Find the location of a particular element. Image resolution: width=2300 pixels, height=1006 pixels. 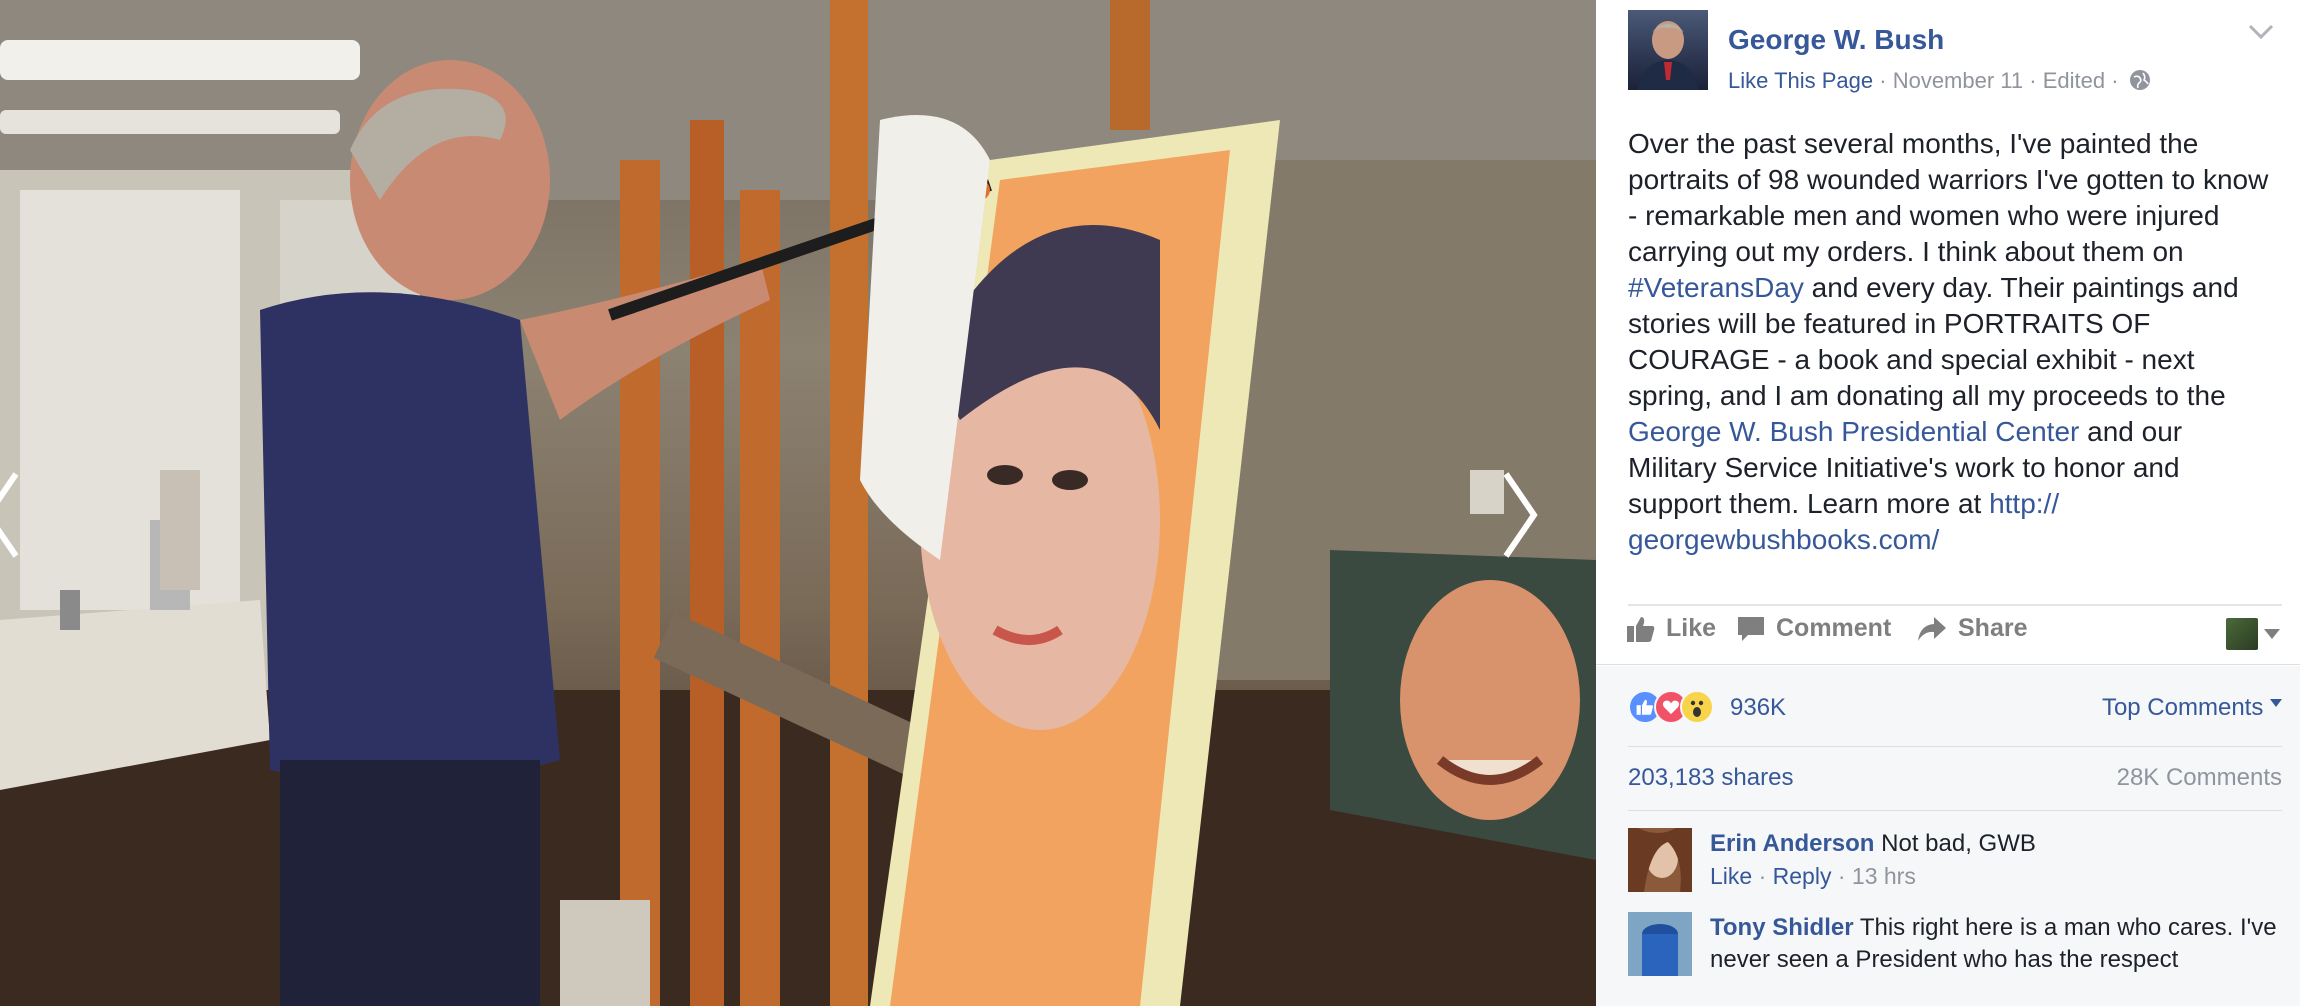

reactions-row: 936K Top Comments is located at coordinates (1955, 708).